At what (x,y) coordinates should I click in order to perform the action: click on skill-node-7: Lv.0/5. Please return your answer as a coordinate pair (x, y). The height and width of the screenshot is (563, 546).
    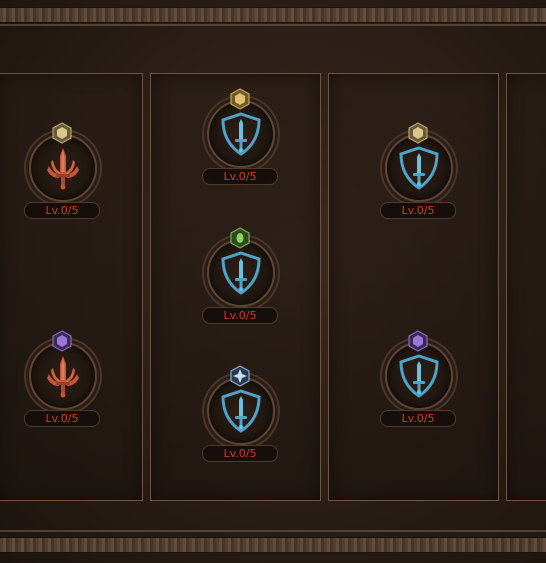
    Looking at the image, I should click on (417, 380).